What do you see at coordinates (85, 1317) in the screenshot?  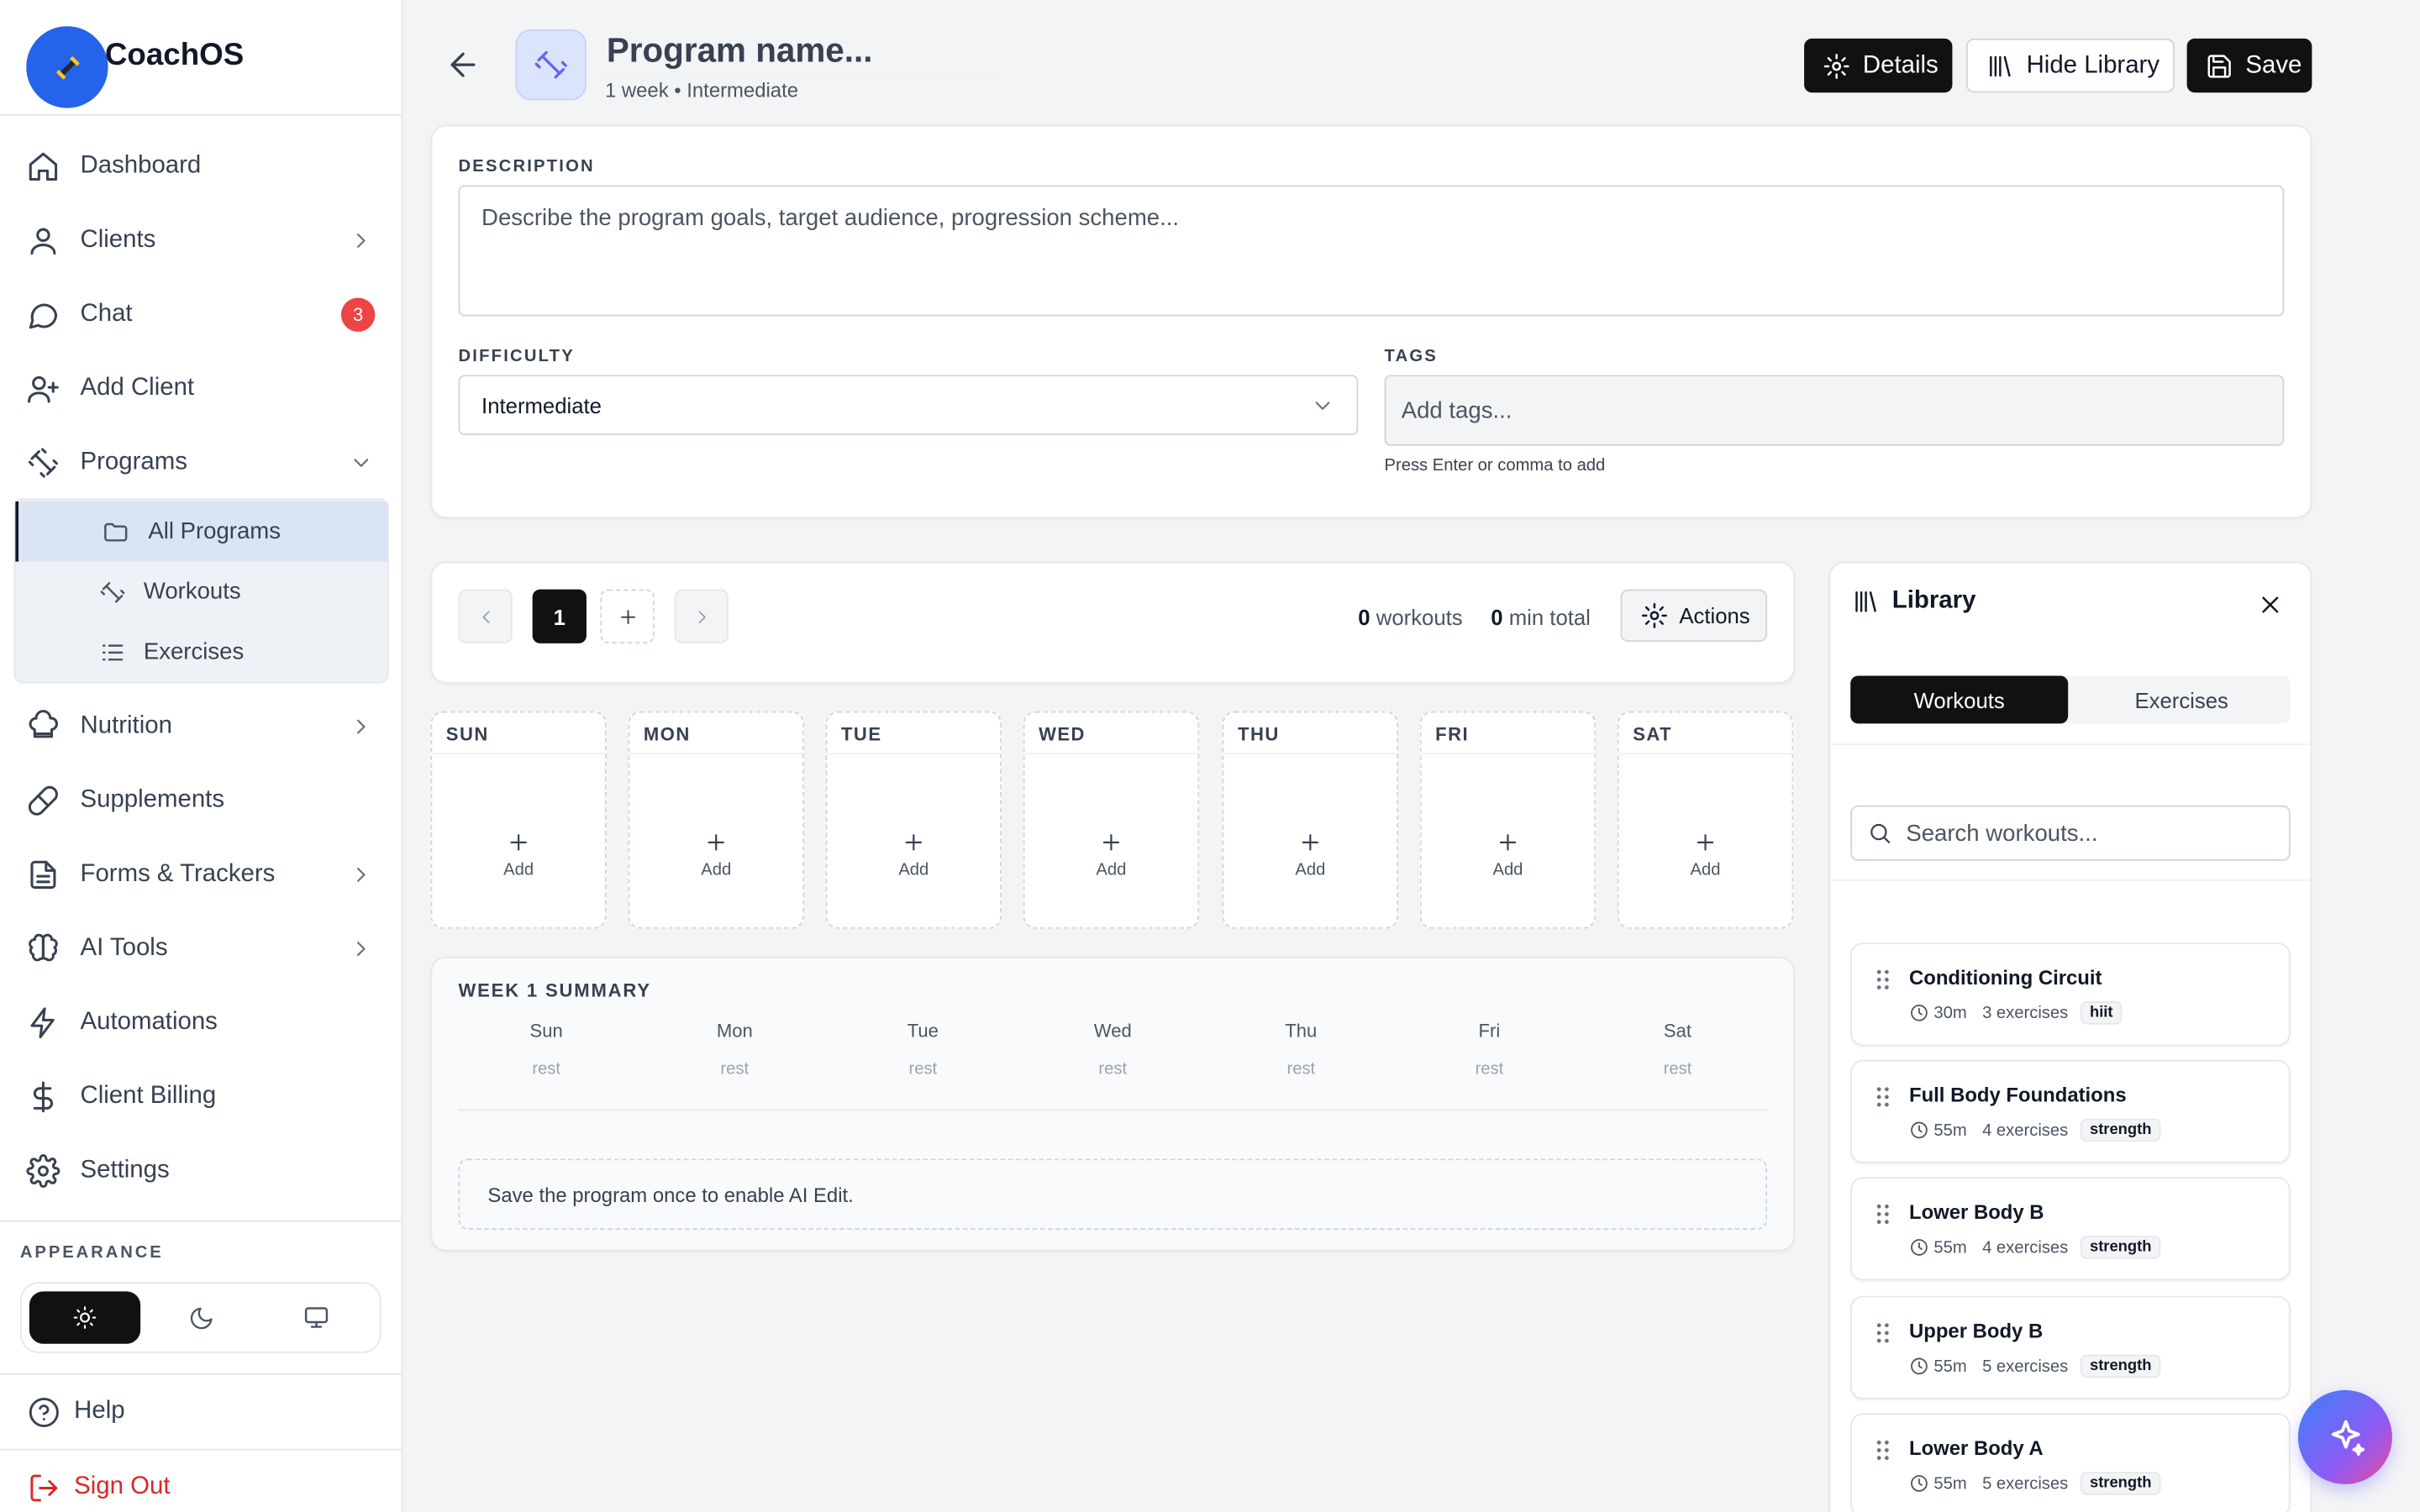 I see `light-theme-button` at bounding box center [85, 1317].